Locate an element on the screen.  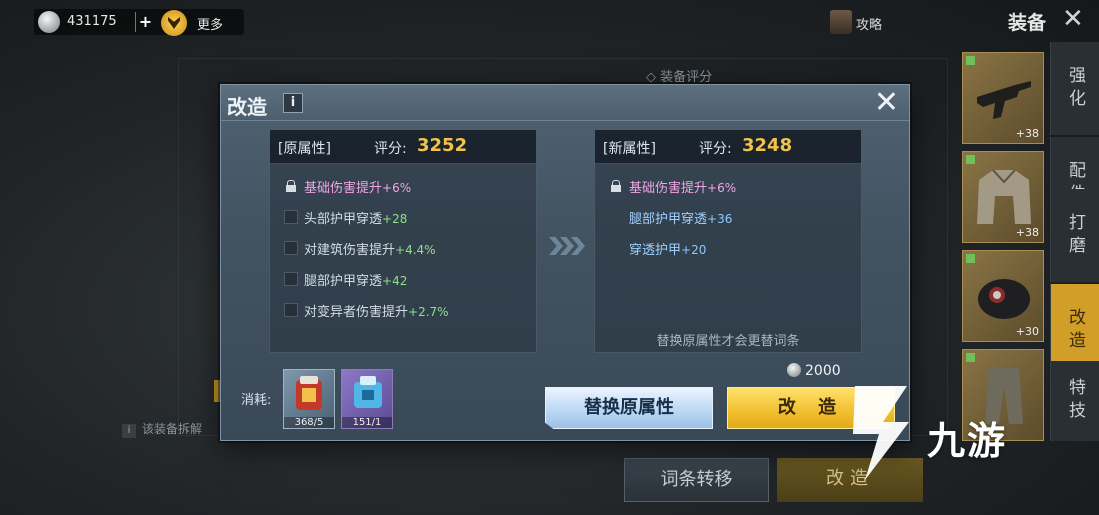
attribute-name: 对变异者伤害提升 is located at coordinates (356, 312).